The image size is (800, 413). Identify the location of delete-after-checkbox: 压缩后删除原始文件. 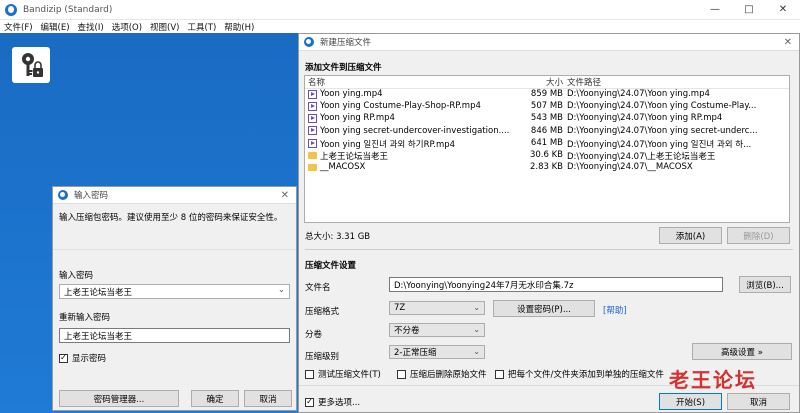
(442, 374).